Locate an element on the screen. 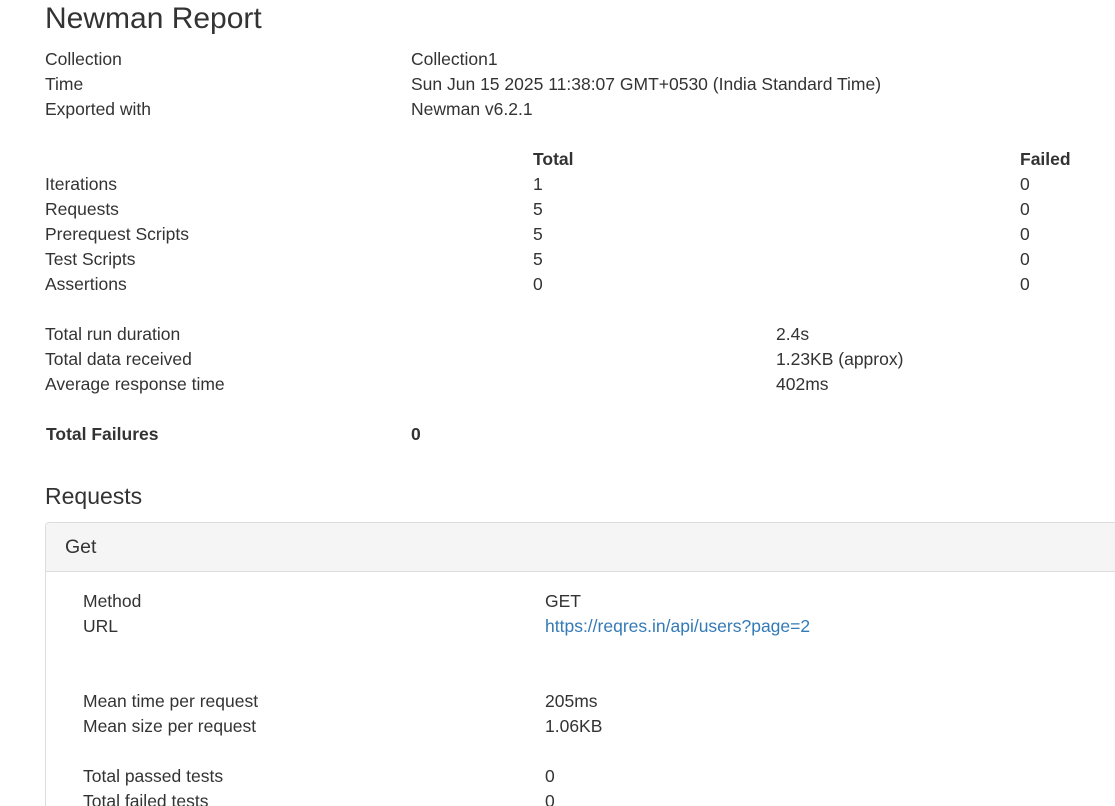  stats-row-label: Assertions is located at coordinates (86, 284).